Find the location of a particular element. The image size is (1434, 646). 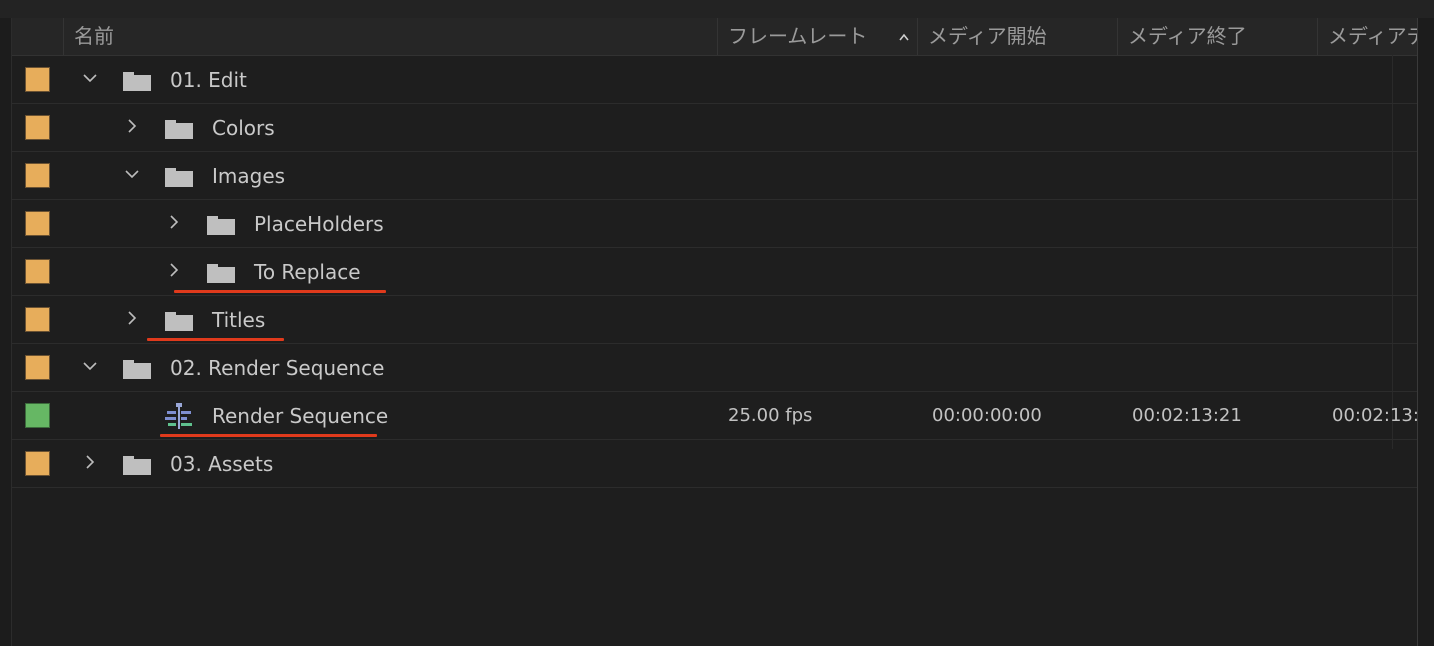

item-name: Colors is located at coordinates (243, 128).